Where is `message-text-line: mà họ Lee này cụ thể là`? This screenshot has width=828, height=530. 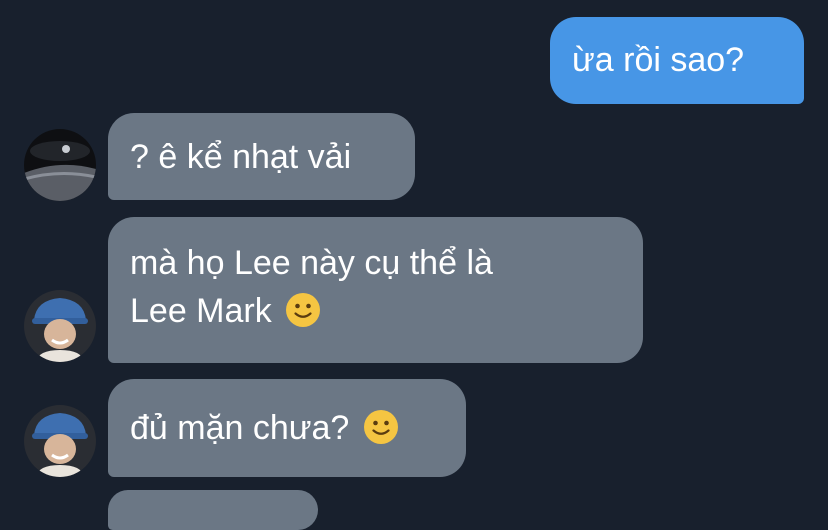
message-text-line: mà họ Lee này cụ thể là is located at coordinates (311, 263).